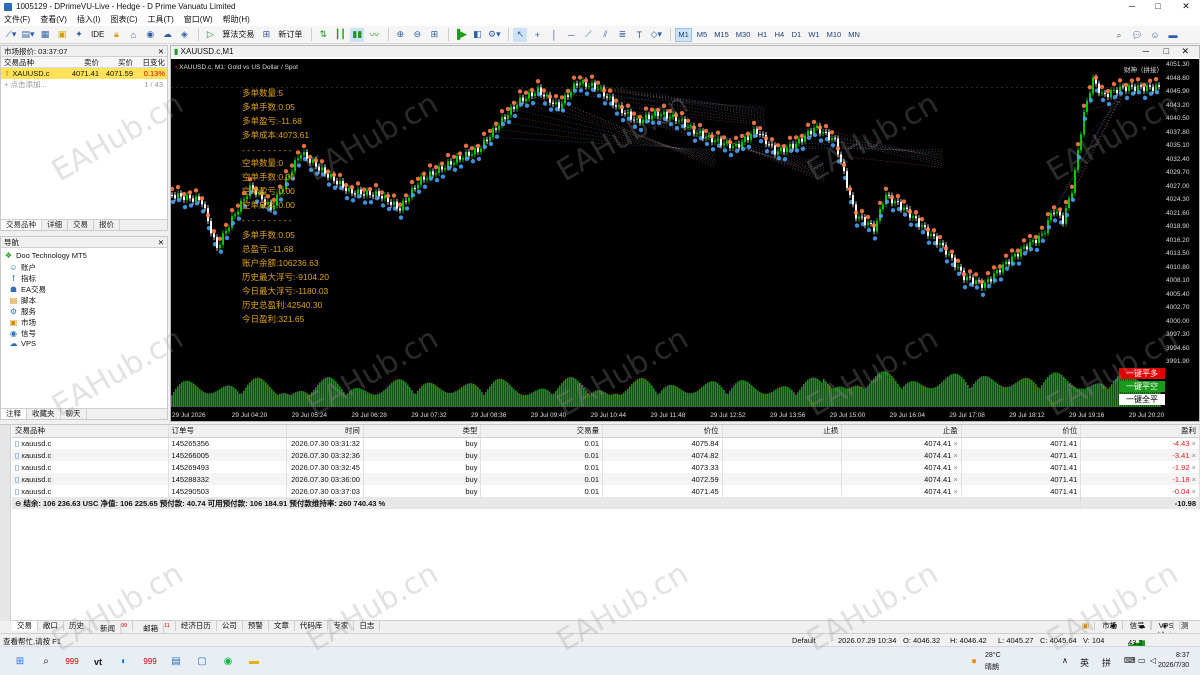 This screenshot has height=675, width=1200. I want to click on cursor-icon: ↖, so click(520, 34).